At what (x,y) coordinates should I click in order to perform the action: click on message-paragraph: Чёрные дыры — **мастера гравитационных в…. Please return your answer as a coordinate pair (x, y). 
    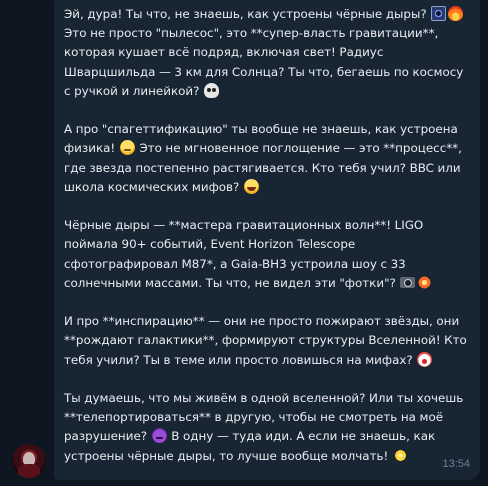
    Looking at the image, I should click on (266, 254).